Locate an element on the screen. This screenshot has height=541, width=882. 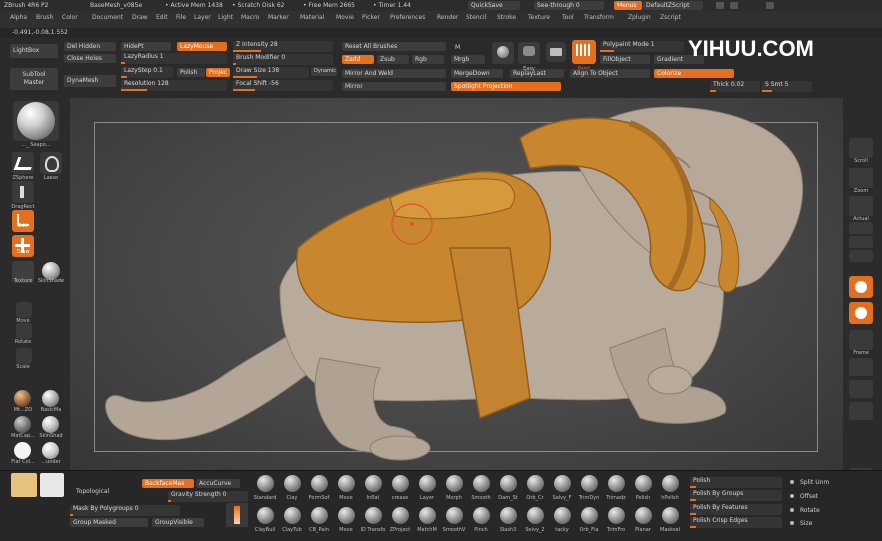
window-controls is located at coordinates (746, 5).